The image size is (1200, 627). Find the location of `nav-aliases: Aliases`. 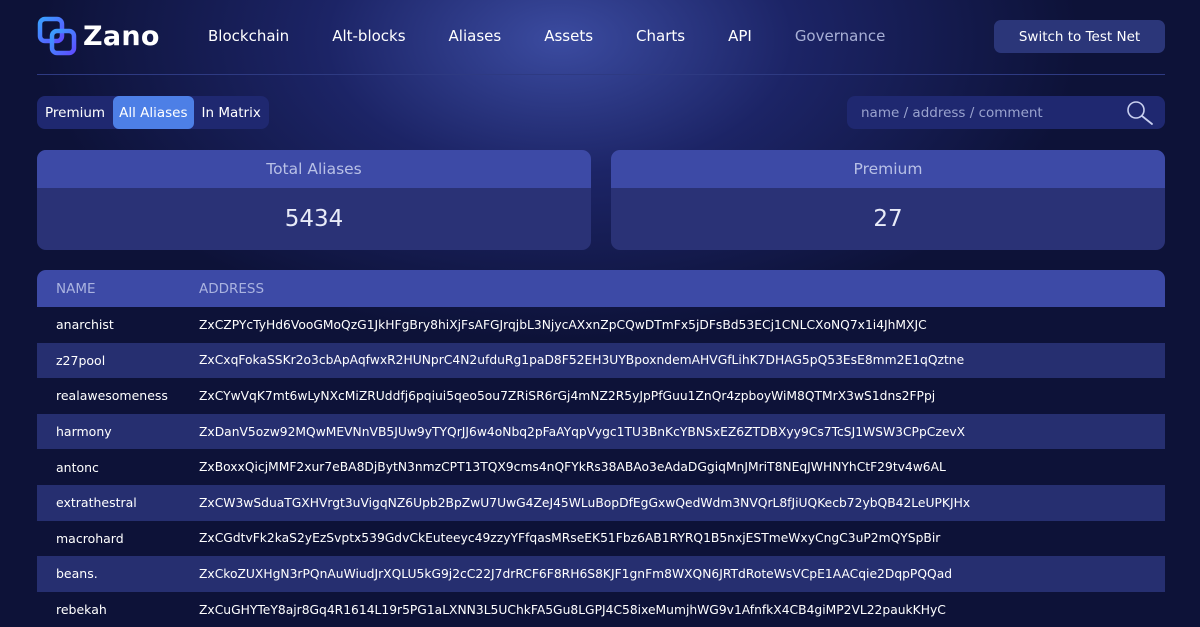

nav-aliases: Aliases is located at coordinates (475, 36).